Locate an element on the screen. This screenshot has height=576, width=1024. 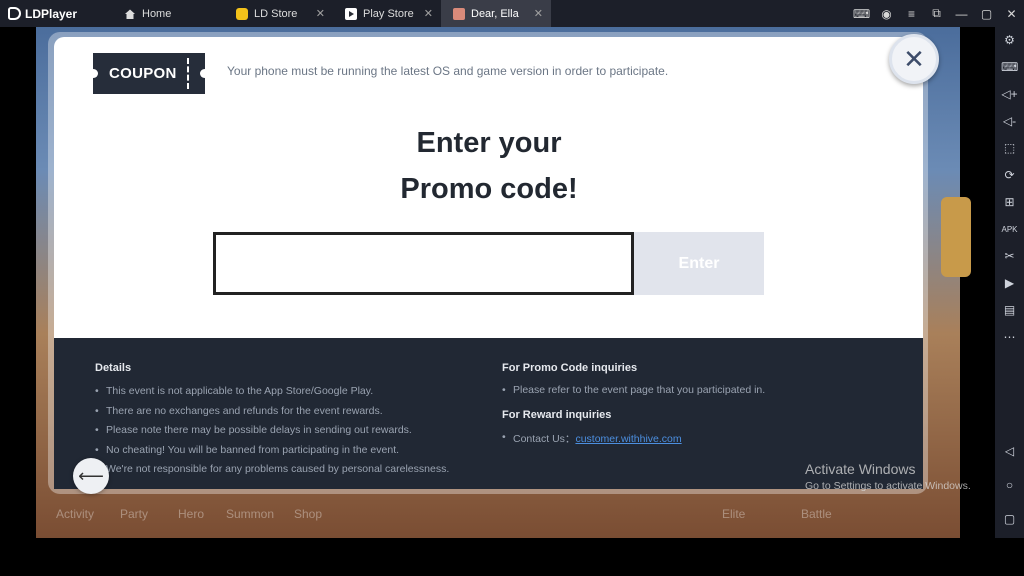
enter-button: Enter is located at coordinates (699, 263).